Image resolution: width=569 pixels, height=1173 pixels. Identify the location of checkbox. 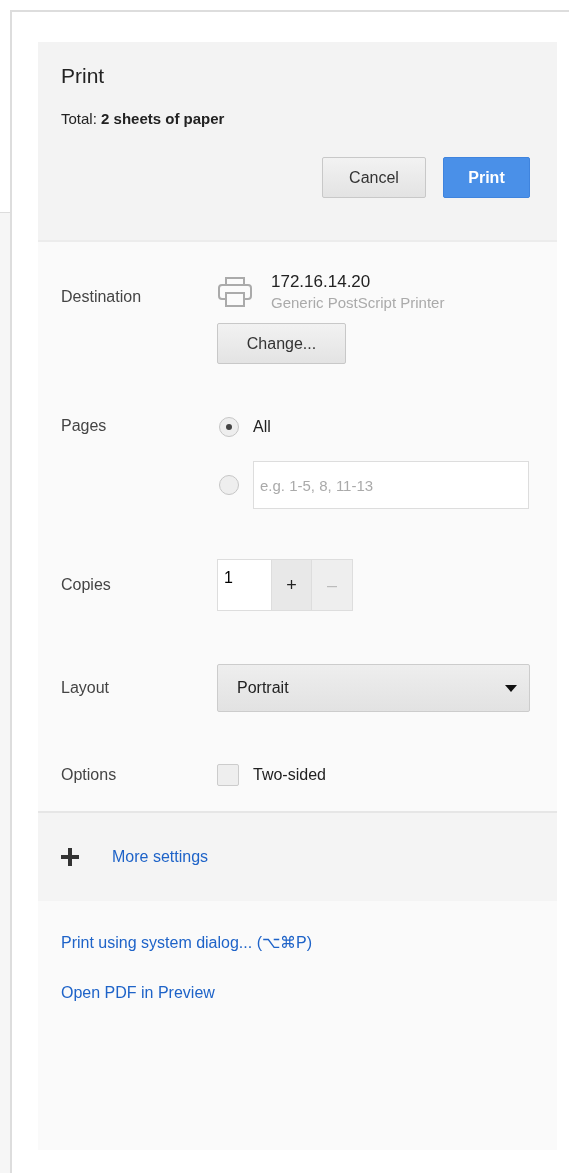
(228, 775).